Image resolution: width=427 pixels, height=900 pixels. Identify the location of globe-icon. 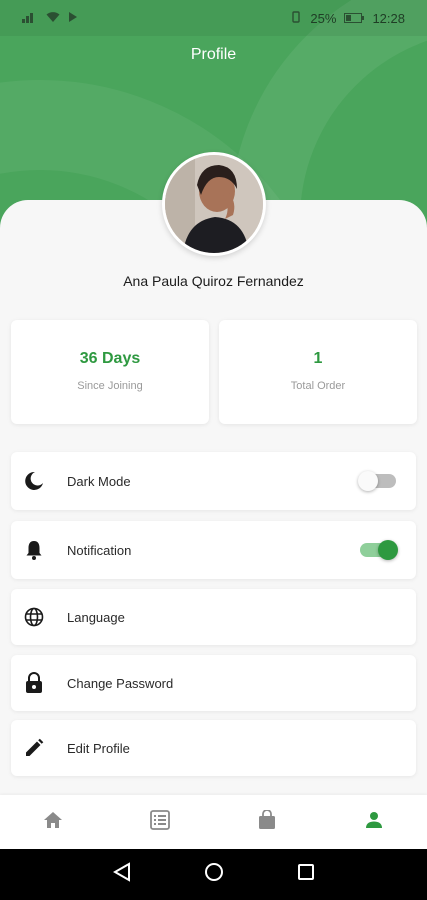
(34, 617).